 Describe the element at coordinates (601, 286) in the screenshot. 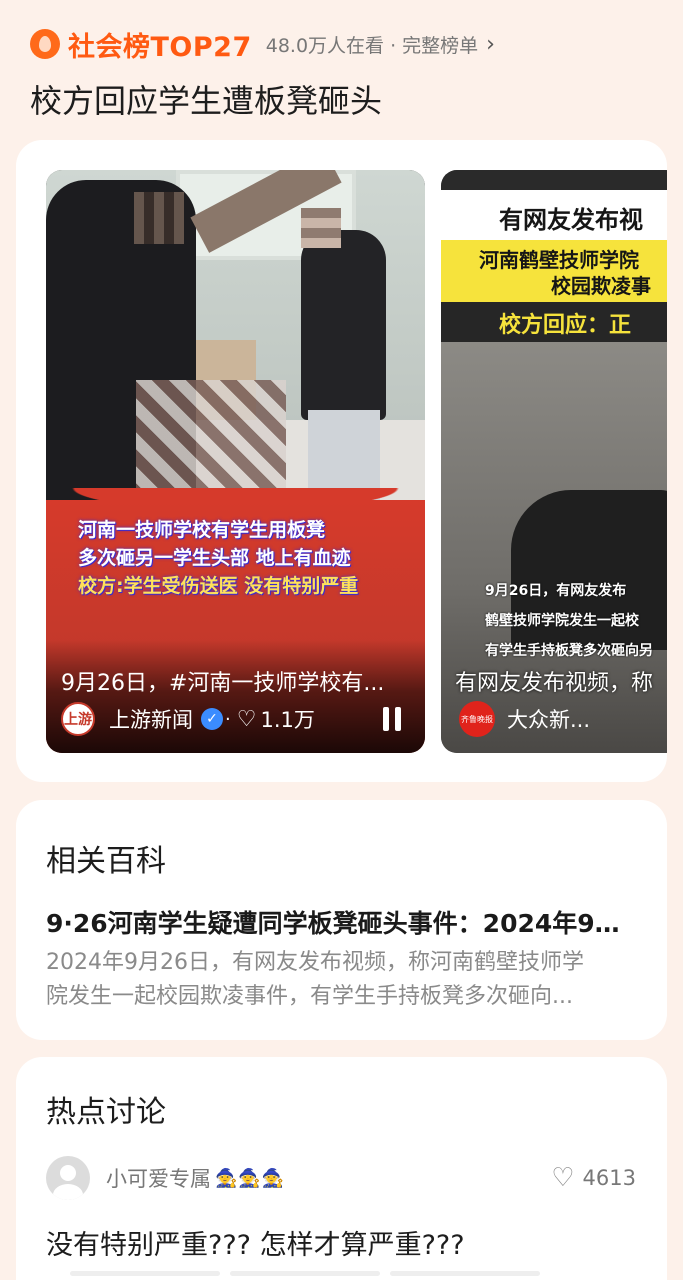

I see `overlay-text: 校园欺凌事` at that location.